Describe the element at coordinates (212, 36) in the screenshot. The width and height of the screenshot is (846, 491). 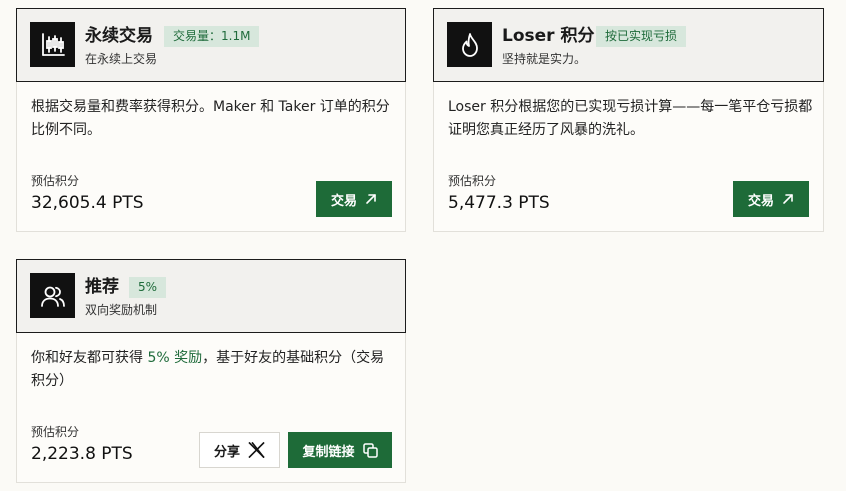
I see `volume-badge: 交易量：1.1M` at that location.